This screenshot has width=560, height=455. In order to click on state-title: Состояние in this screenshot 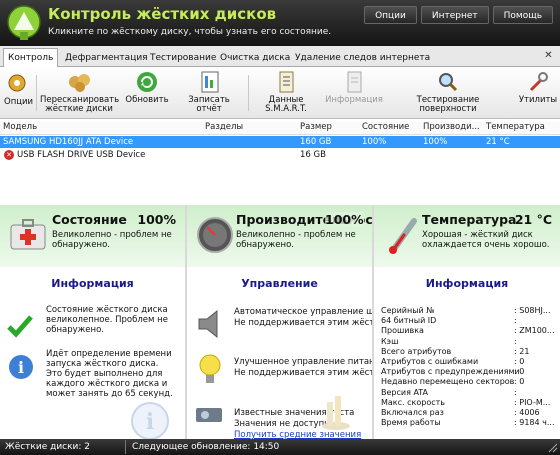, I will do `click(89, 219)`.